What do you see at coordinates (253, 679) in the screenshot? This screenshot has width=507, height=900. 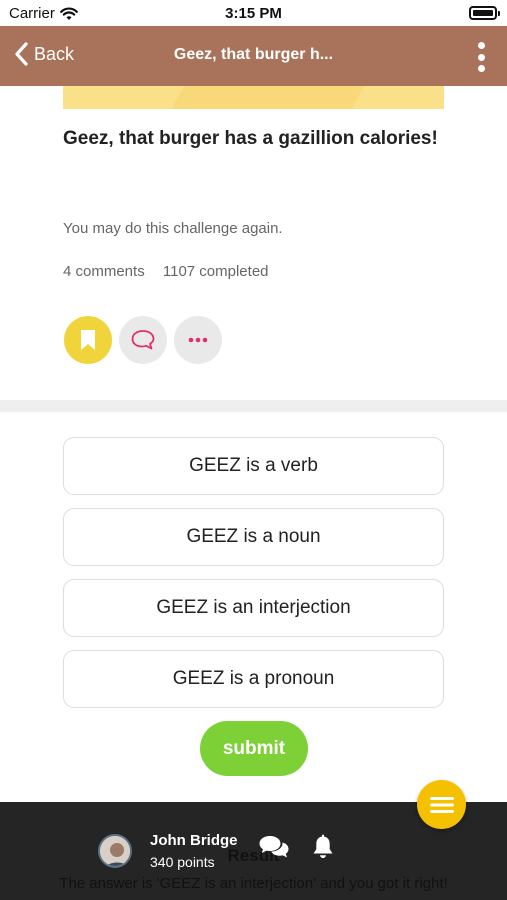 I see `answer-option-pronoun: GEEZ is a pronoun` at bounding box center [253, 679].